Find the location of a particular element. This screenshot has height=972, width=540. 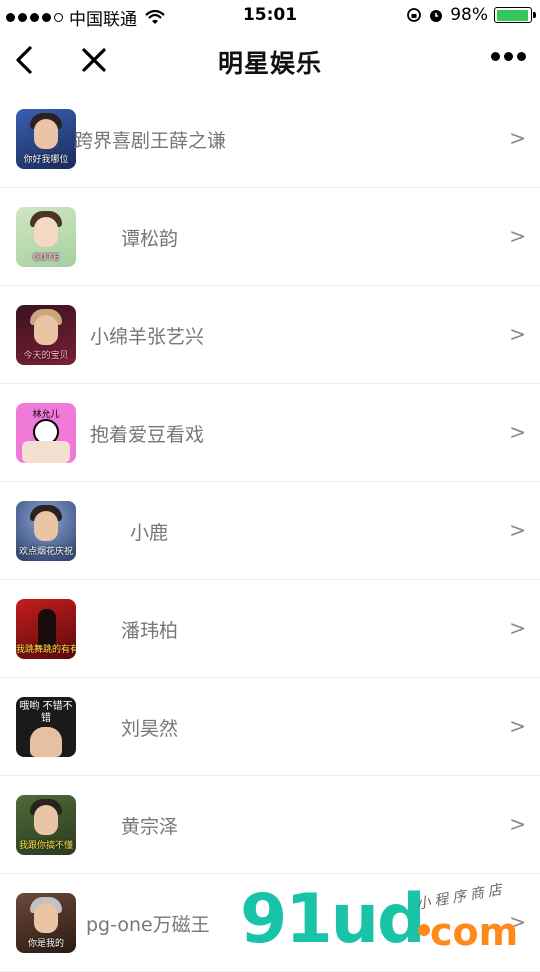

list-item: 你好我哪位 跨界喜剧王薛之谦 > is located at coordinates (270, 139).